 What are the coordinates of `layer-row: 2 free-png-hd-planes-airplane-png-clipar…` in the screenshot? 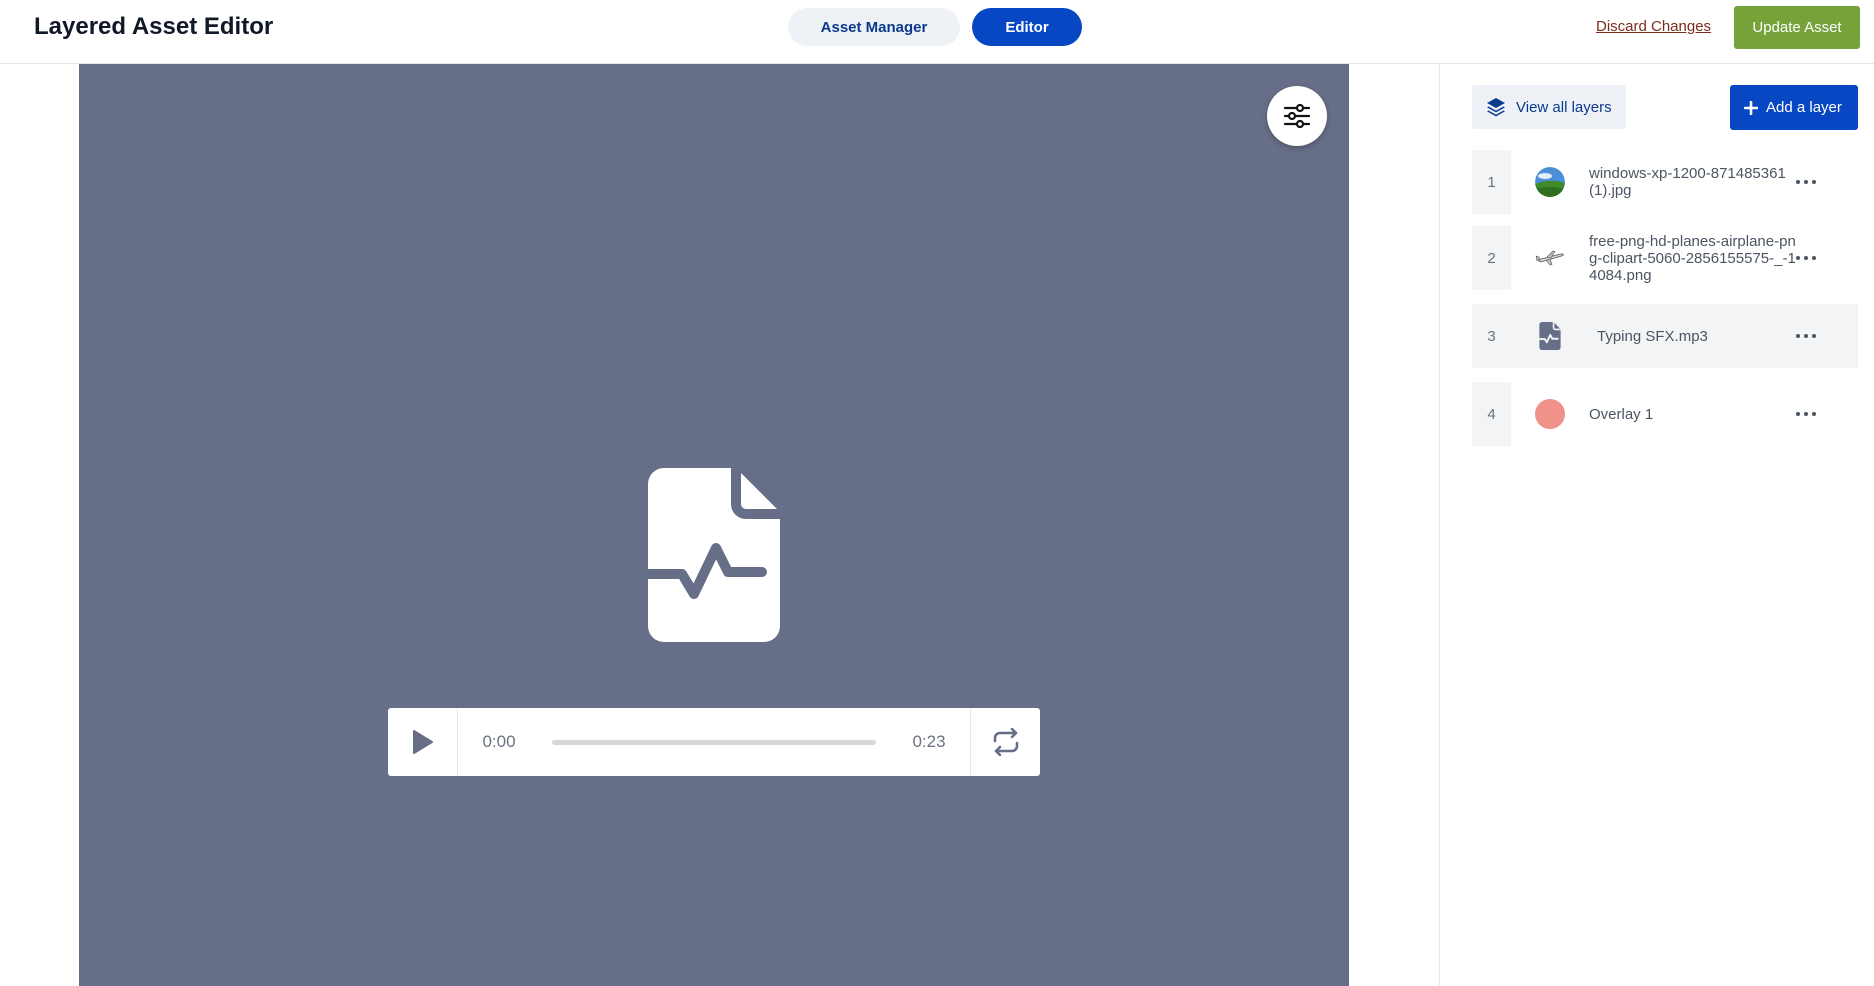 It's located at (1665, 258).